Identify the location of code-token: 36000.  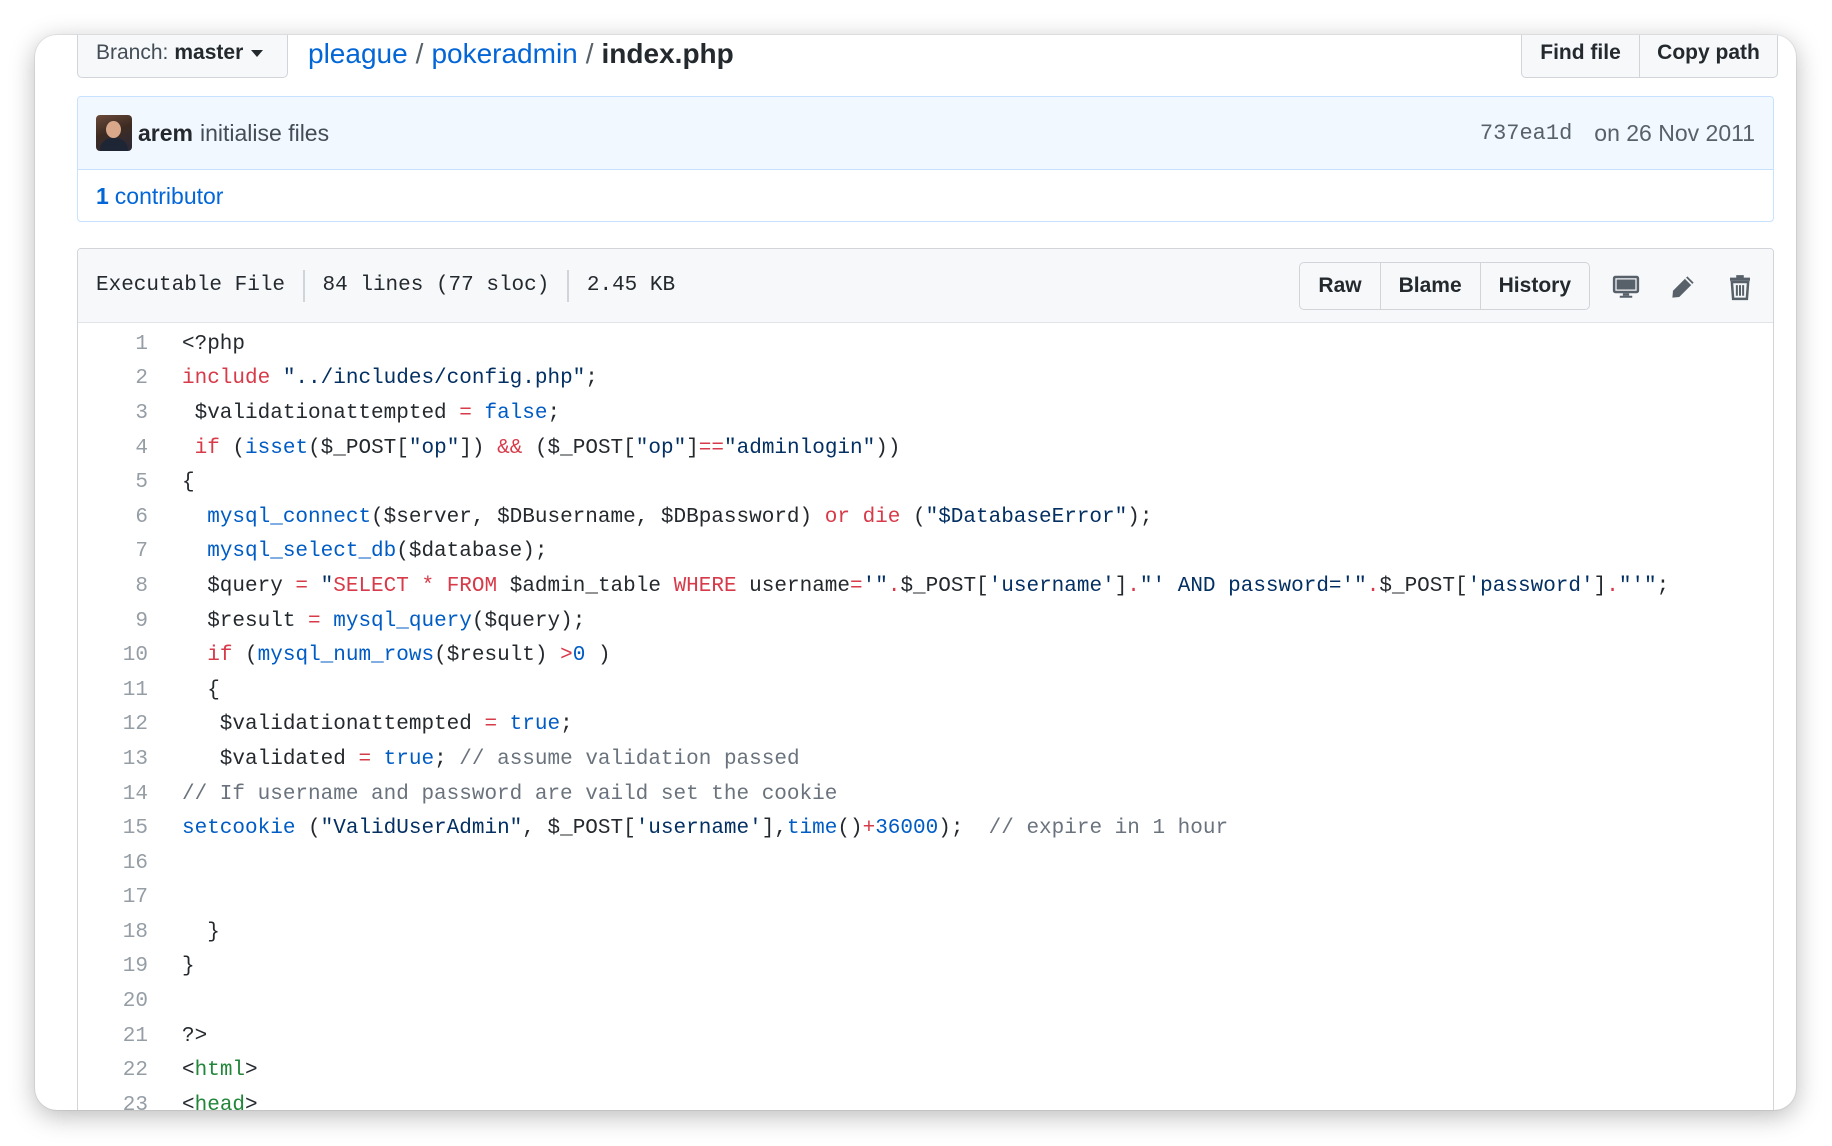
(907, 829).